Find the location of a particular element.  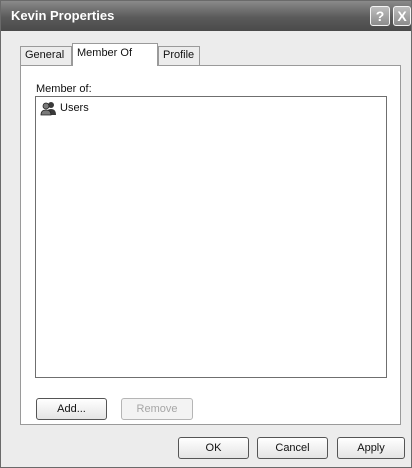

help-icon: ? is located at coordinates (380, 16).